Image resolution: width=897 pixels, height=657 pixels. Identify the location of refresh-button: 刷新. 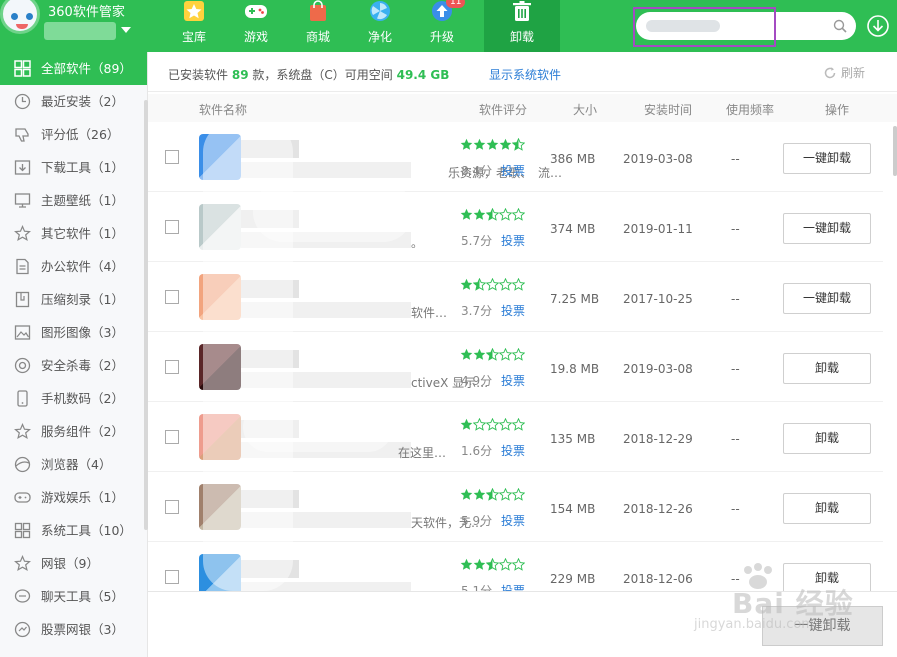
(844, 72).